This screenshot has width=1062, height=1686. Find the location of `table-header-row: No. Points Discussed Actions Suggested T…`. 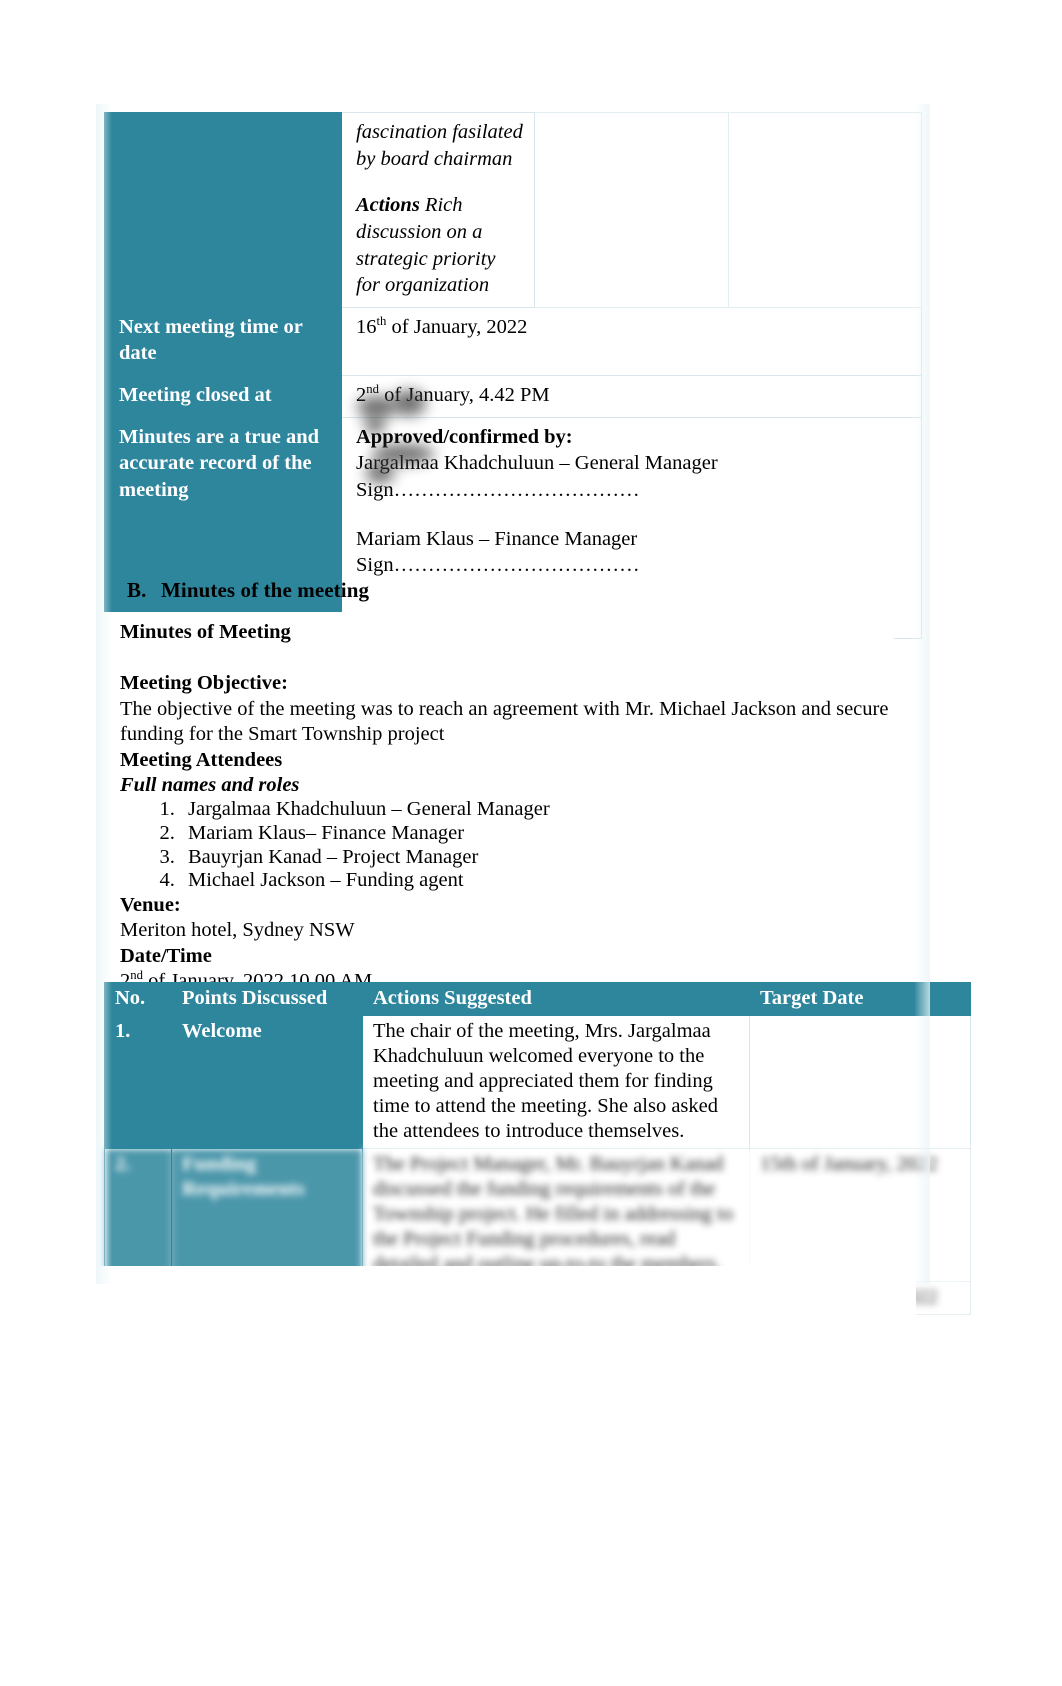

table-header-row: No. Points Discussed Actions Suggested T… is located at coordinates (537, 999).